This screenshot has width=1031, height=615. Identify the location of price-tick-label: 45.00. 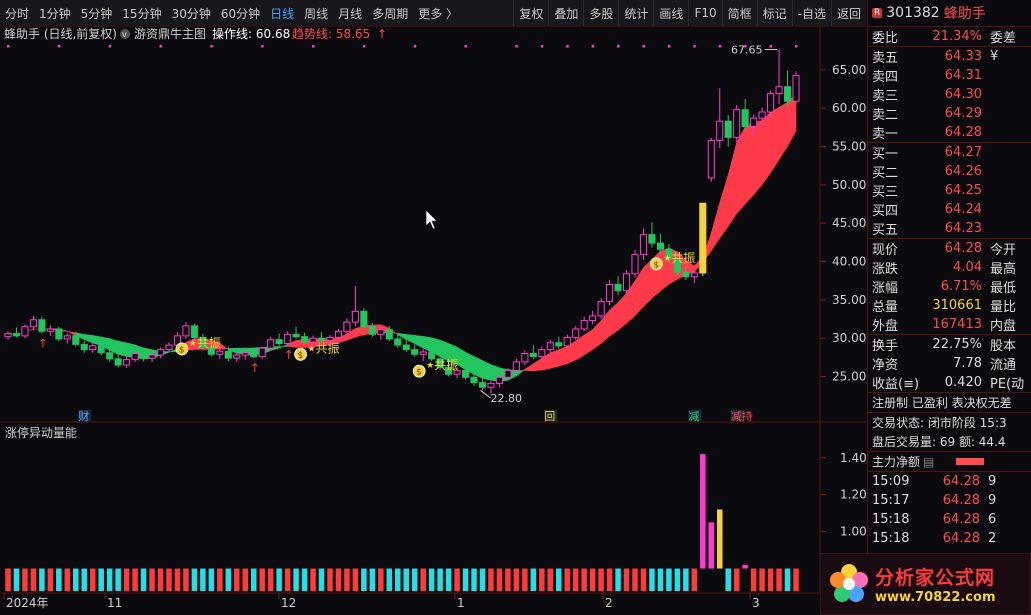
(849, 223).